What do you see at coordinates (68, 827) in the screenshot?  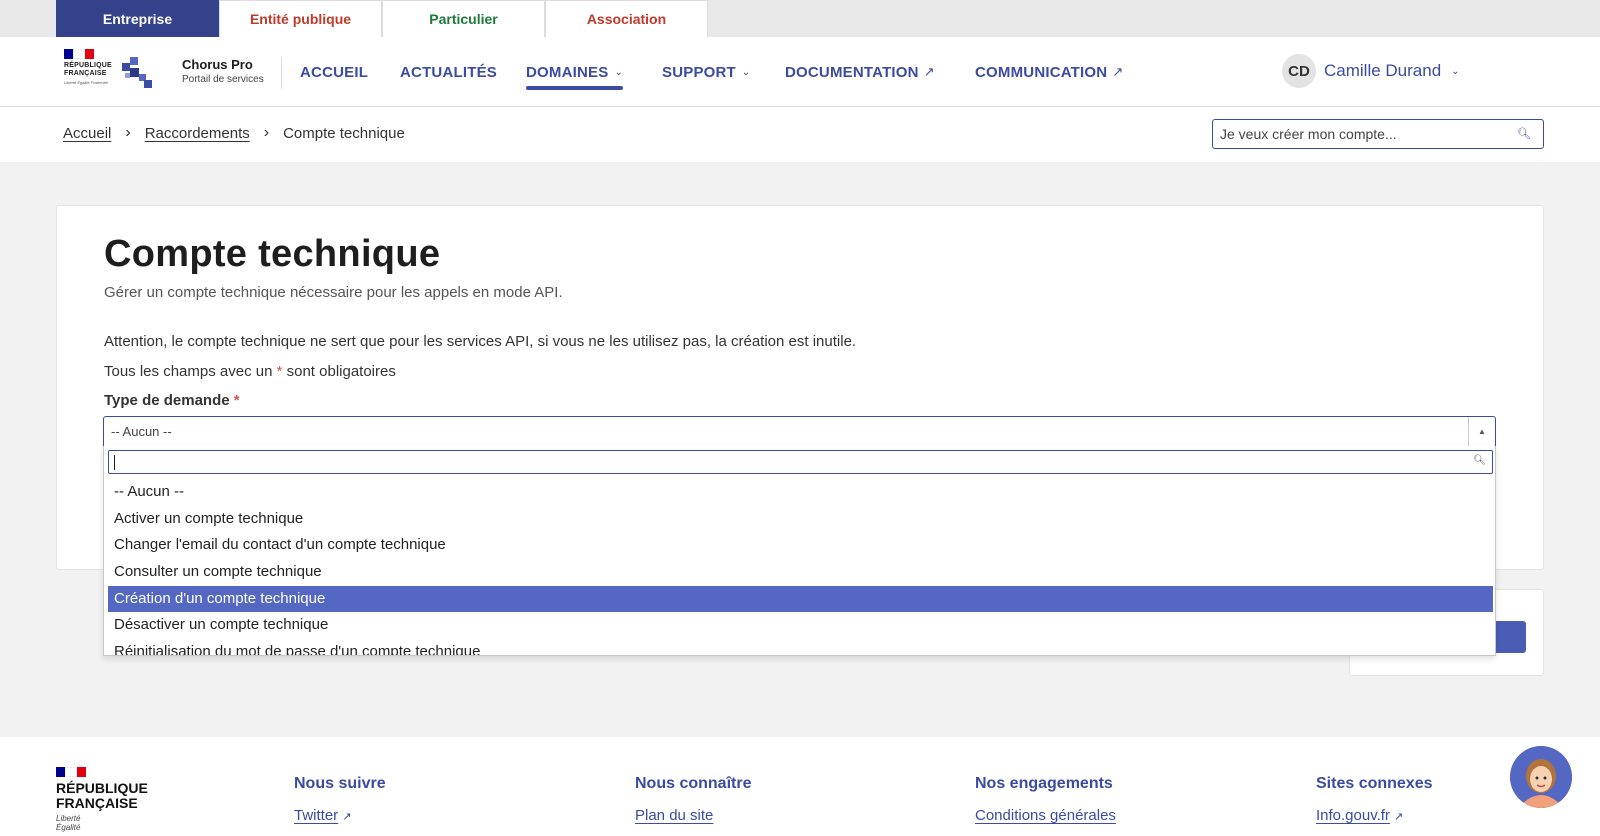 I see `footer-motto: Égalité` at bounding box center [68, 827].